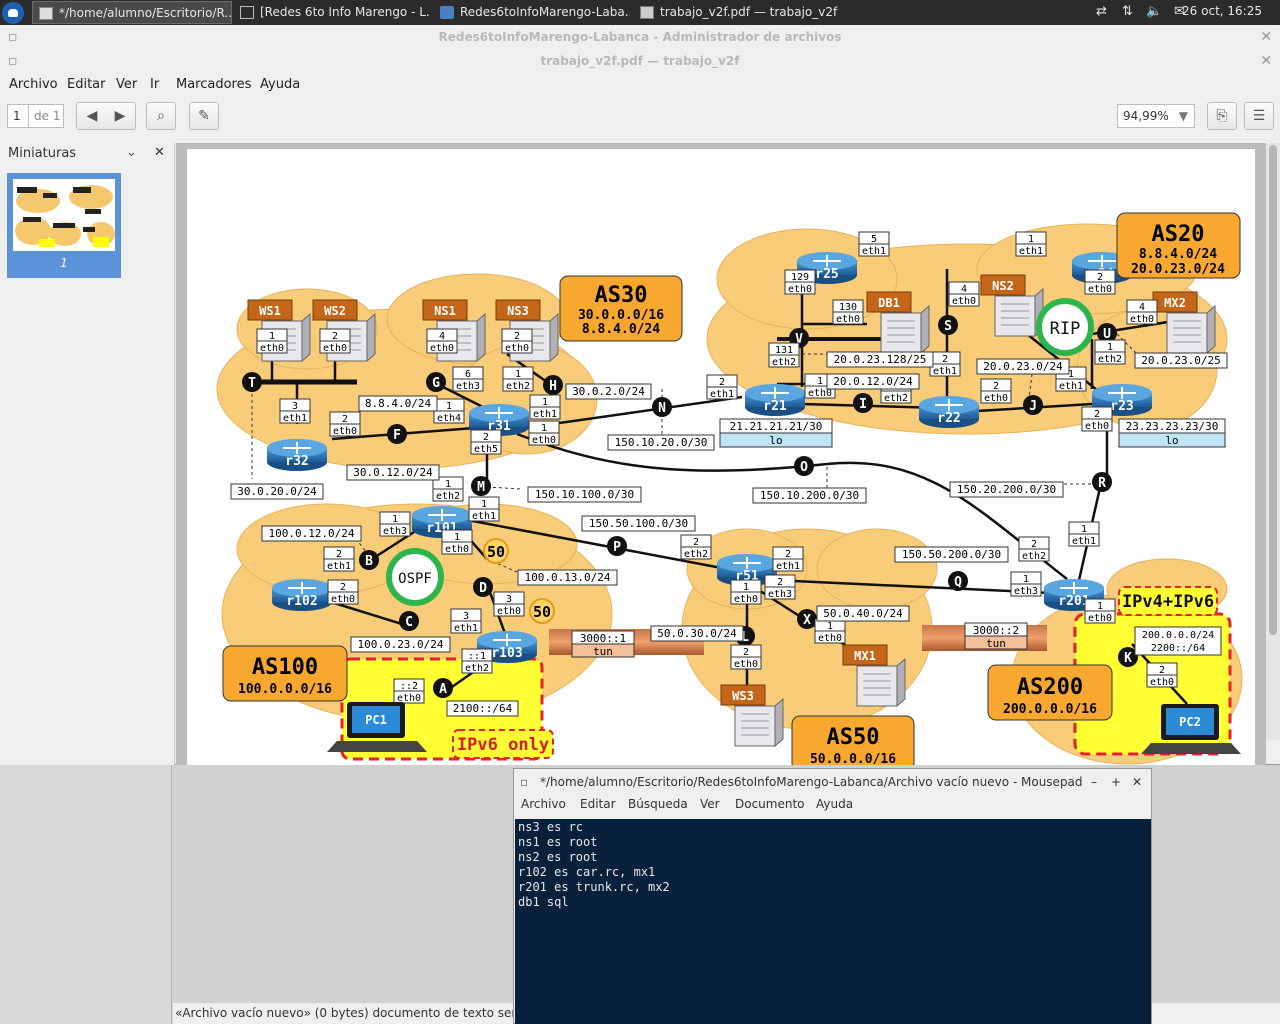  Describe the element at coordinates (1006, 489) in the screenshot. I see `net-text: 150.20.200.0/30` at that location.